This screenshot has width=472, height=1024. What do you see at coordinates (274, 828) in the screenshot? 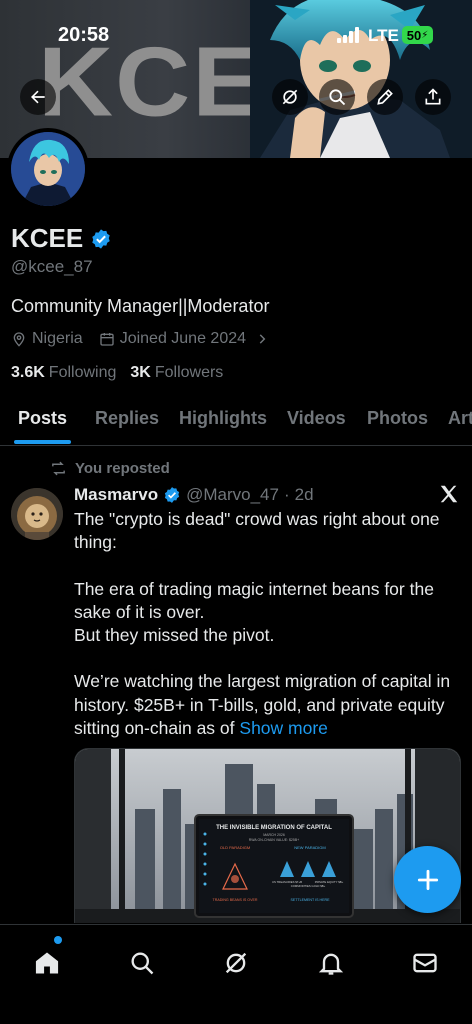
I see `media-title: THE INVISIBLE MIGRATION OF CAPITAL` at bounding box center [274, 828].